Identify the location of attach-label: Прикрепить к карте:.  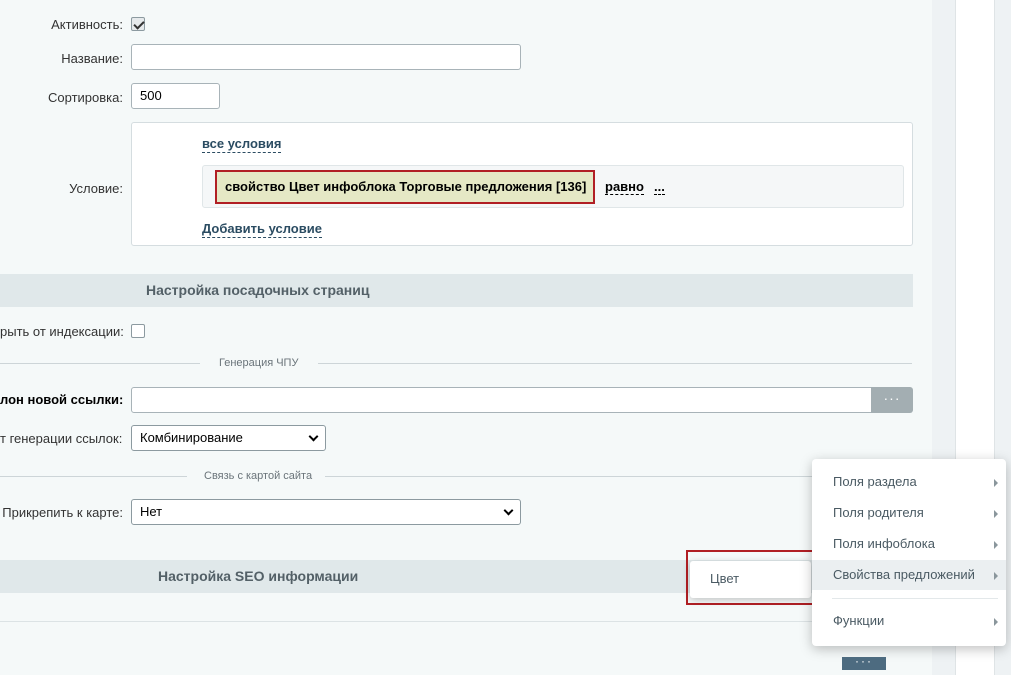
(62, 512).